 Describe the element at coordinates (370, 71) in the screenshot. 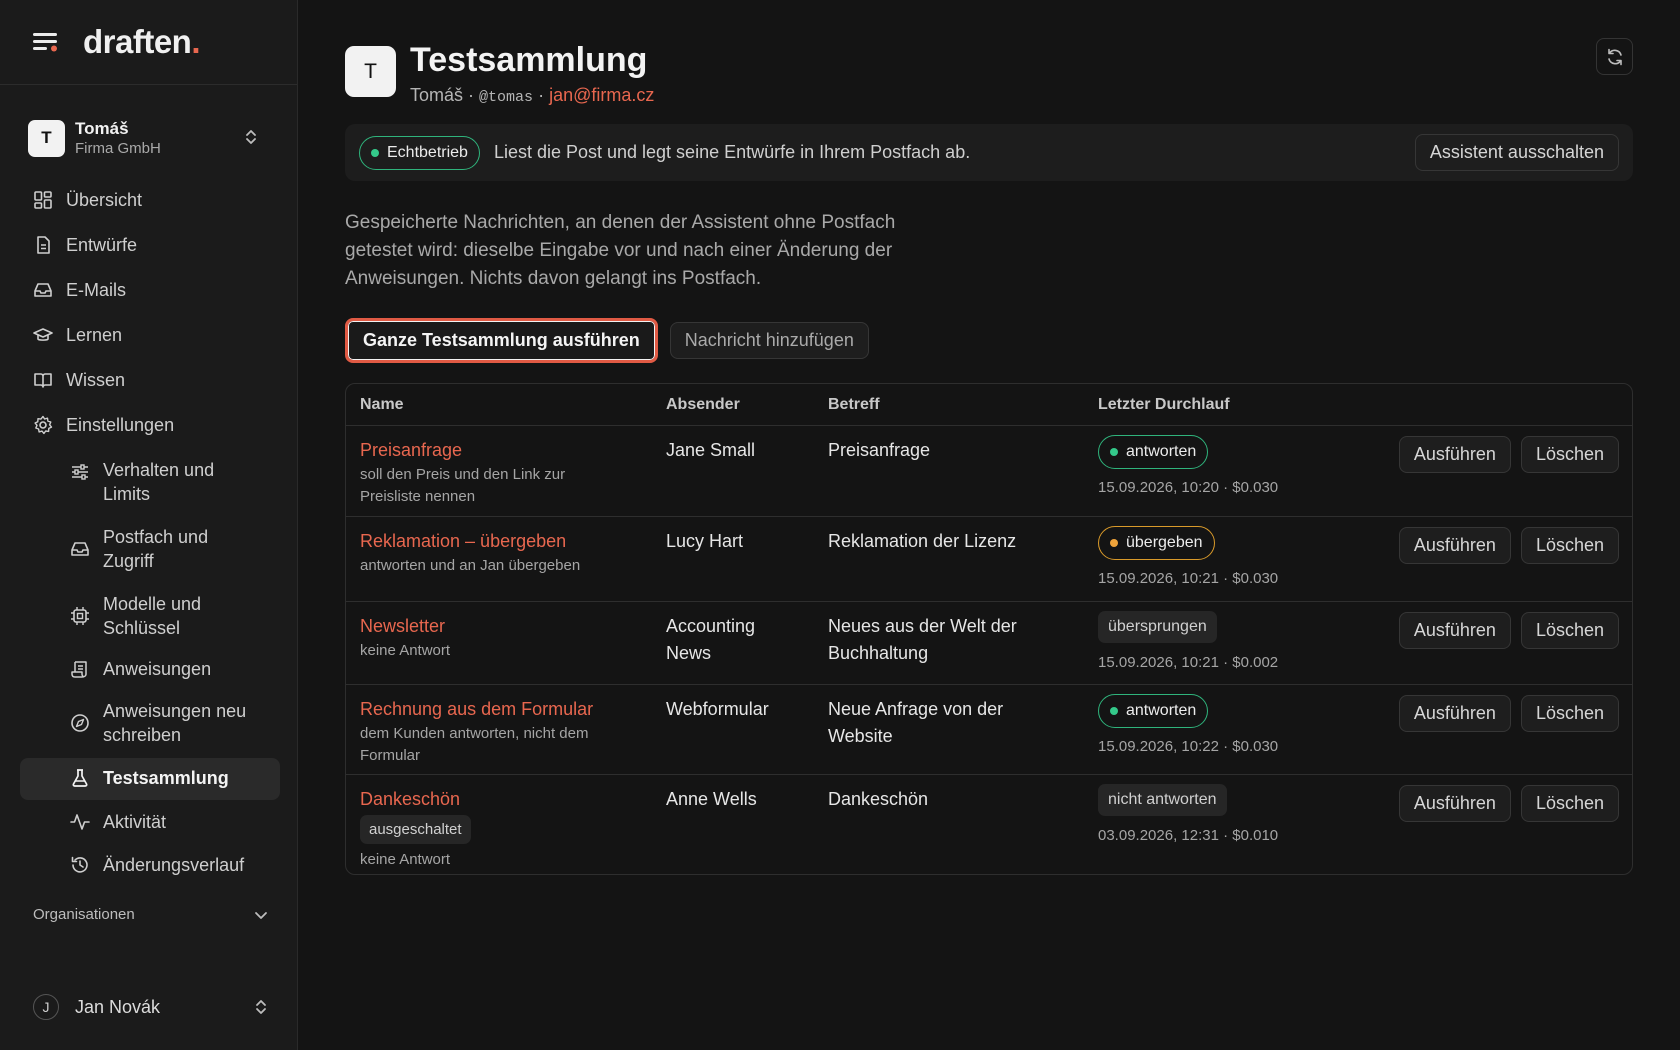

I see `assistant-avatar: T` at that location.